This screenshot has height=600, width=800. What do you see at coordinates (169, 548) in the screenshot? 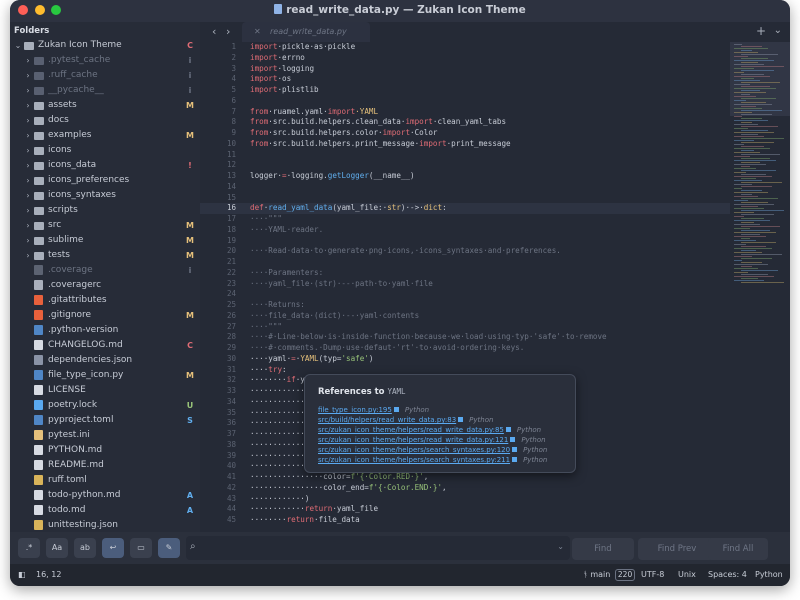
I see `highlight-matches-toggle-button: ✎` at bounding box center [169, 548].